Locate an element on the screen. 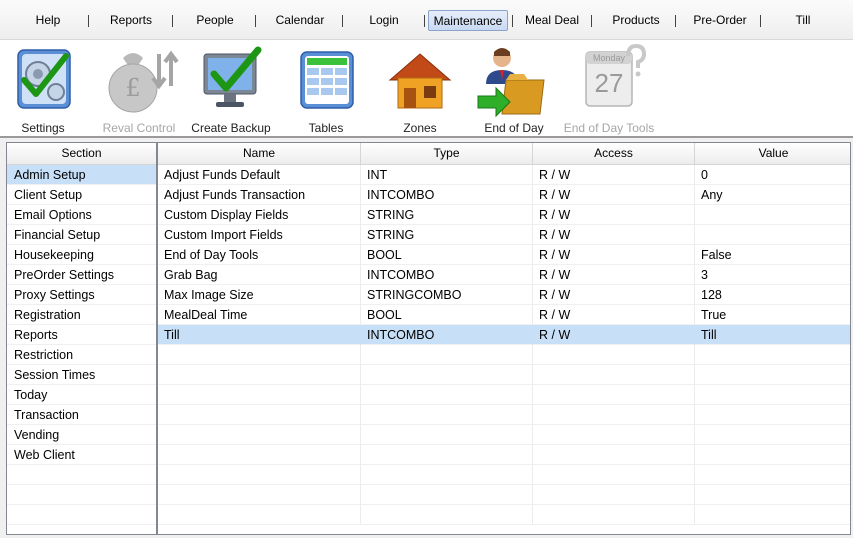 The image size is (853, 538). reval-control-label: Reval Control is located at coordinates (139, 128).